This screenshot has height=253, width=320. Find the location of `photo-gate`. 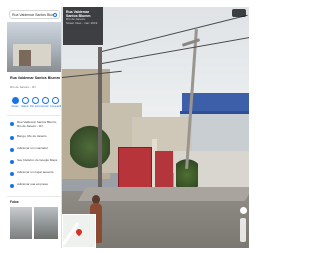

photo-gate is located at coordinates (25, 58).